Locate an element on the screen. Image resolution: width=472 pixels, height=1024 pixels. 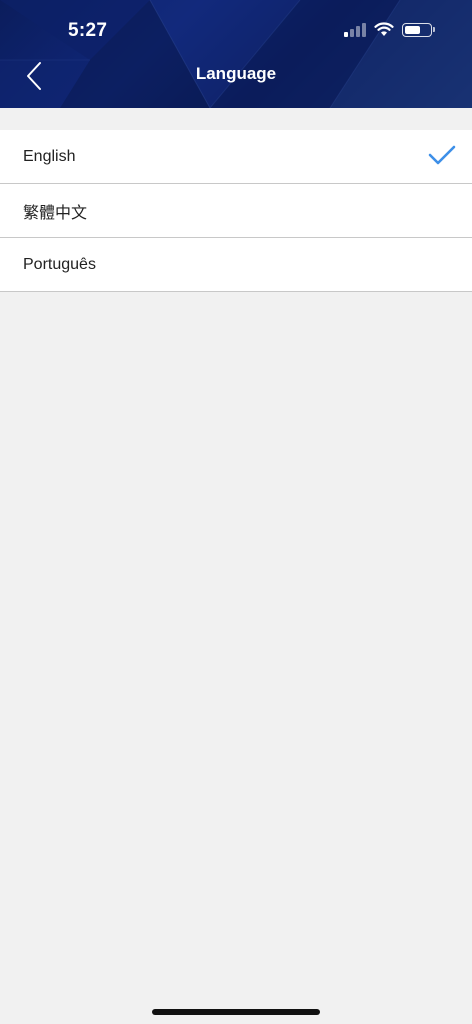
home-indicator is located at coordinates (236, 1012).